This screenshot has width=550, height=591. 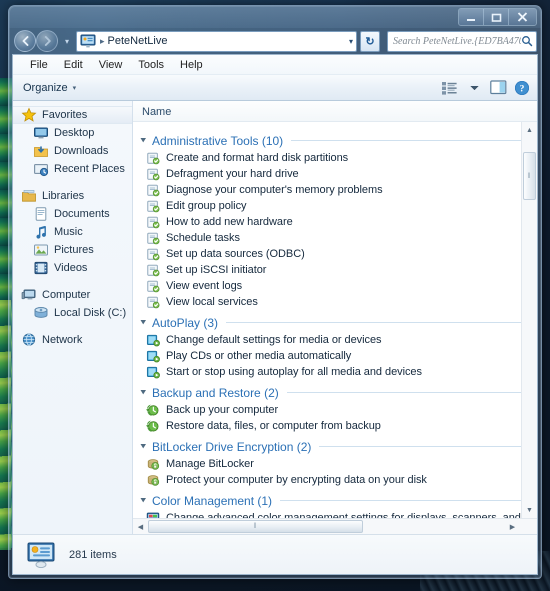 What do you see at coordinates (41, 170) in the screenshot?
I see `recent-places-icon` at bounding box center [41, 170].